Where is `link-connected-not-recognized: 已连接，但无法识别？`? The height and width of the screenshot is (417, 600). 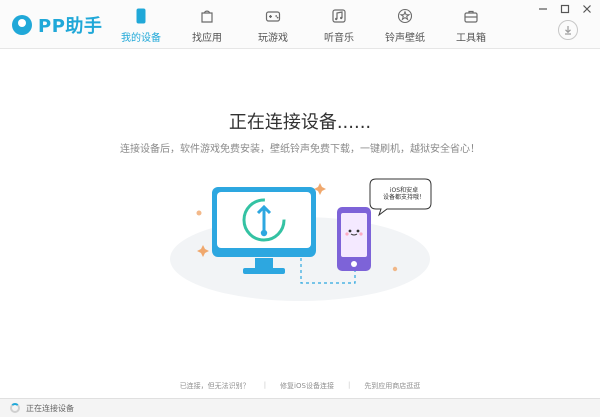 link-connected-not-recognized: 已连接，但无法识别？ is located at coordinates (215, 386).